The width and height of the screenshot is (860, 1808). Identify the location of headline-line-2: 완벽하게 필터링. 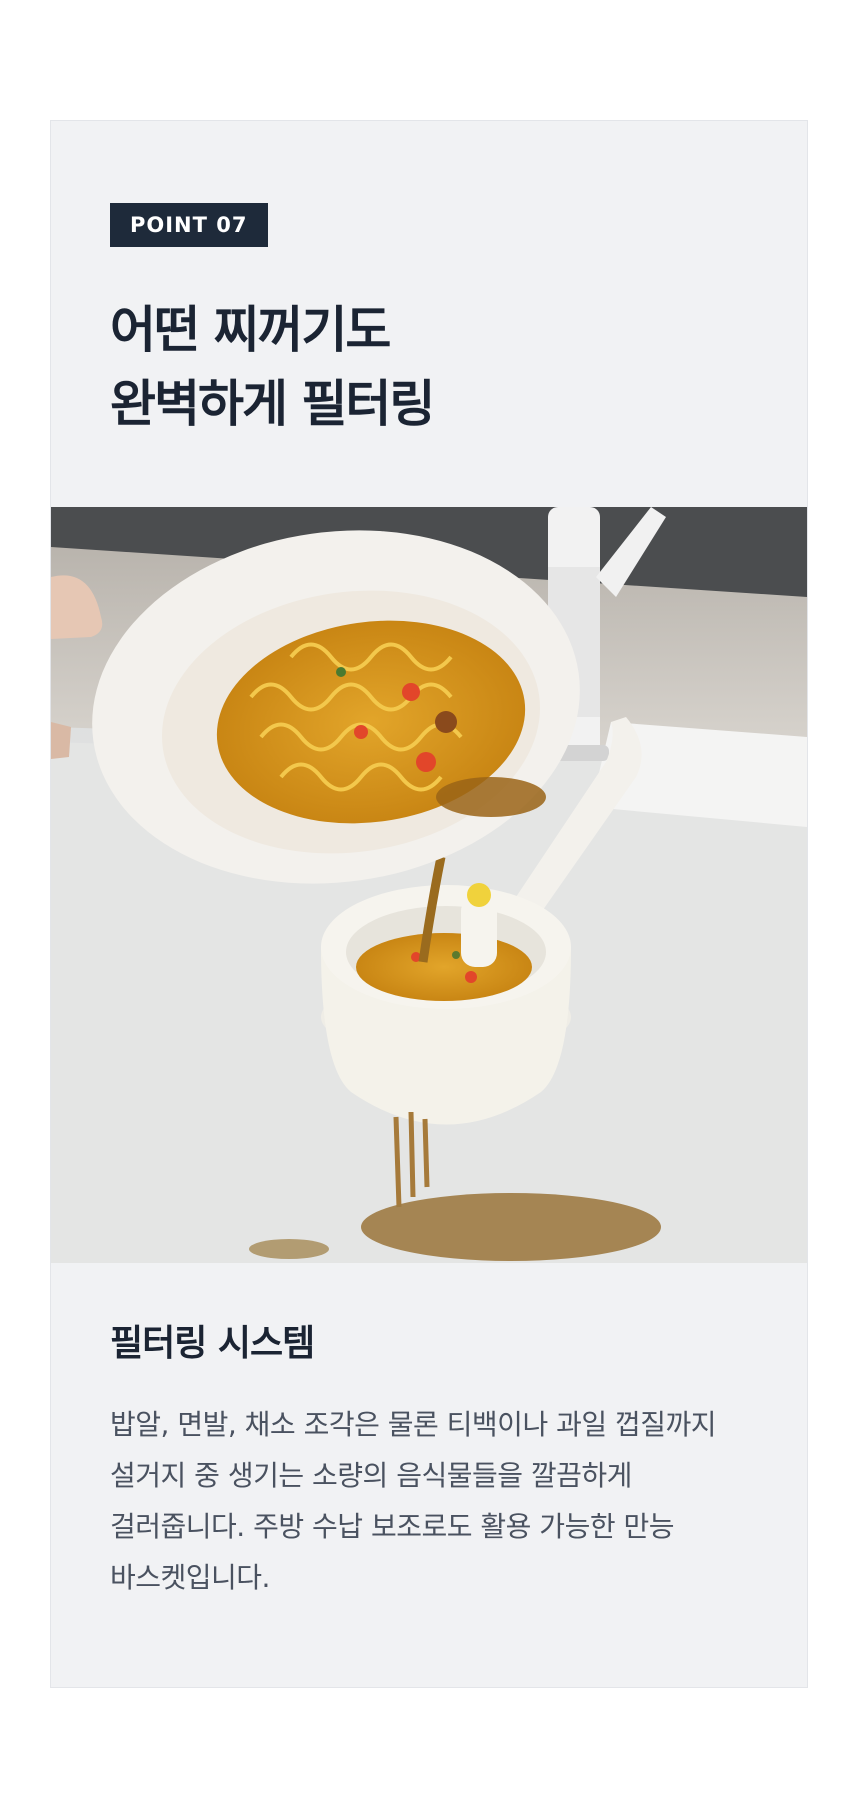
(272, 404).